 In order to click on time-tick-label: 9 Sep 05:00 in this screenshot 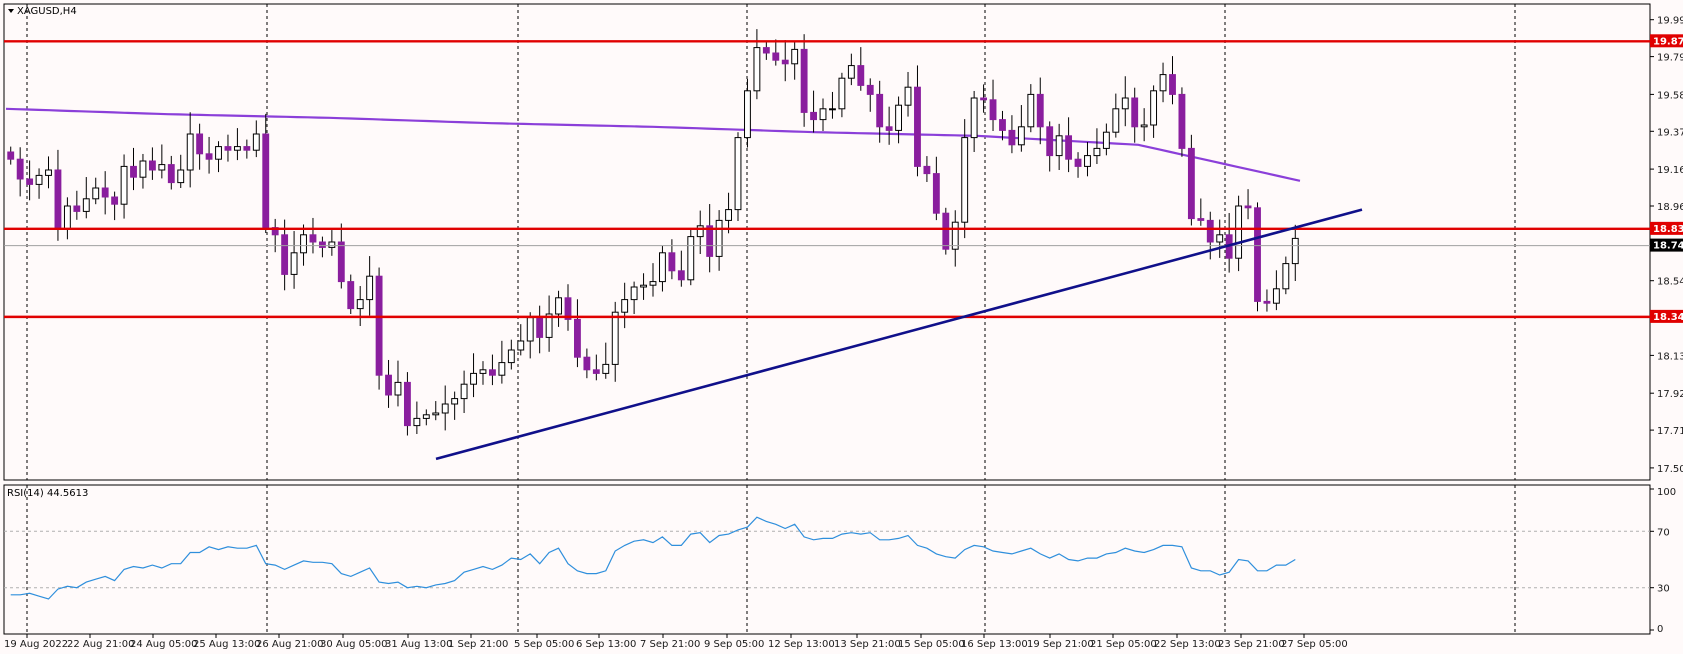, I will do `click(734, 644)`.